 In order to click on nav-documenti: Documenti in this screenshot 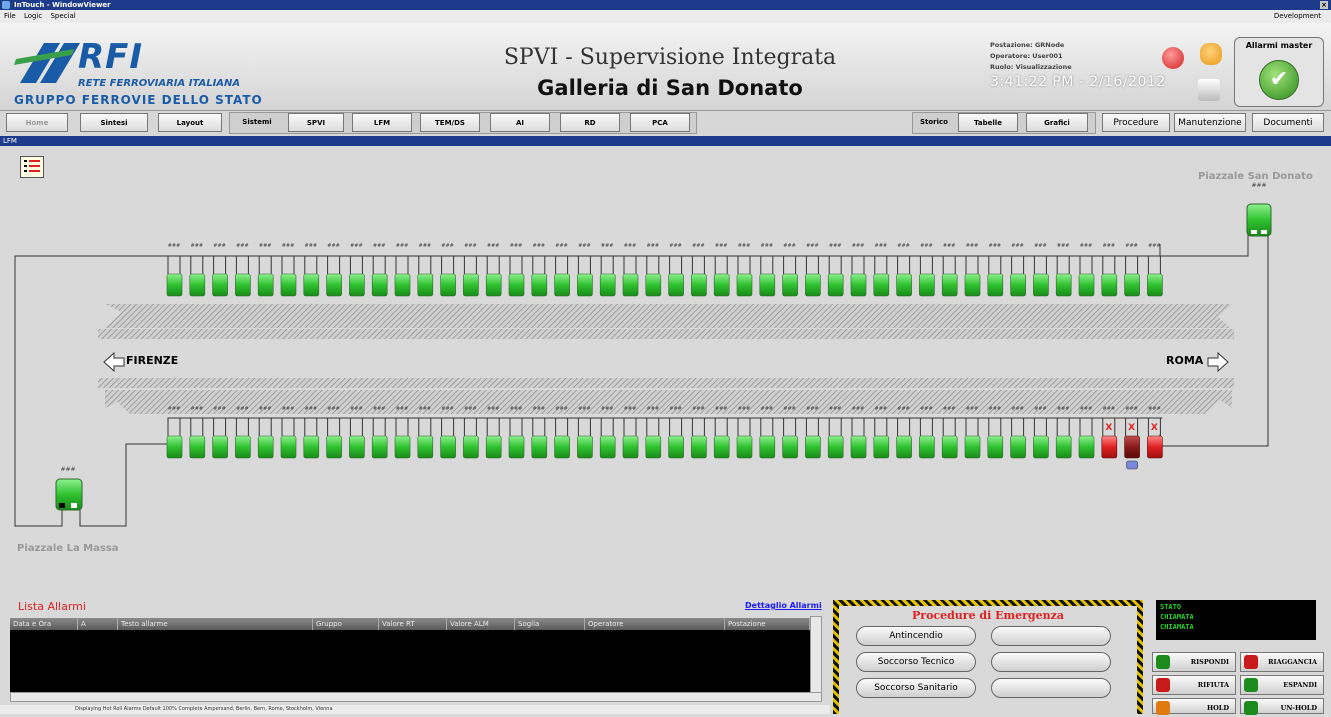, I will do `click(1288, 122)`.